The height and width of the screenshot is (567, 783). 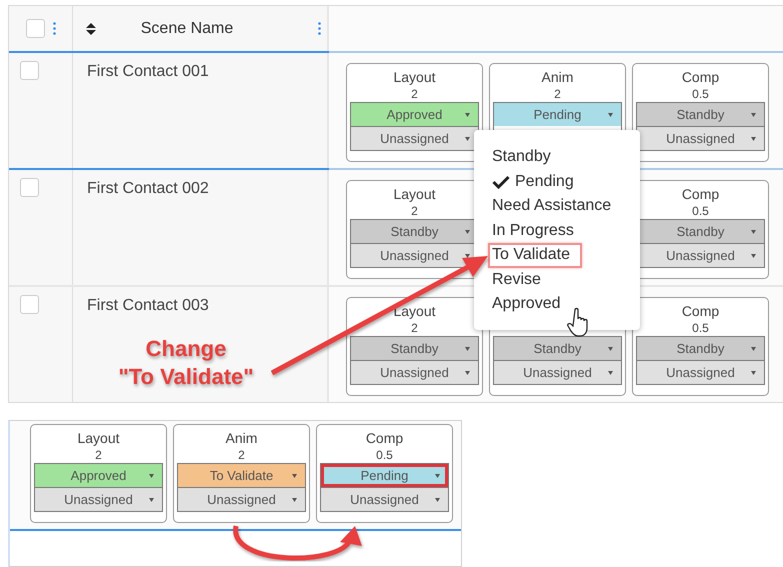 What do you see at coordinates (148, 188) in the screenshot?
I see `scene-name: First Contact 002` at bounding box center [148, 188].